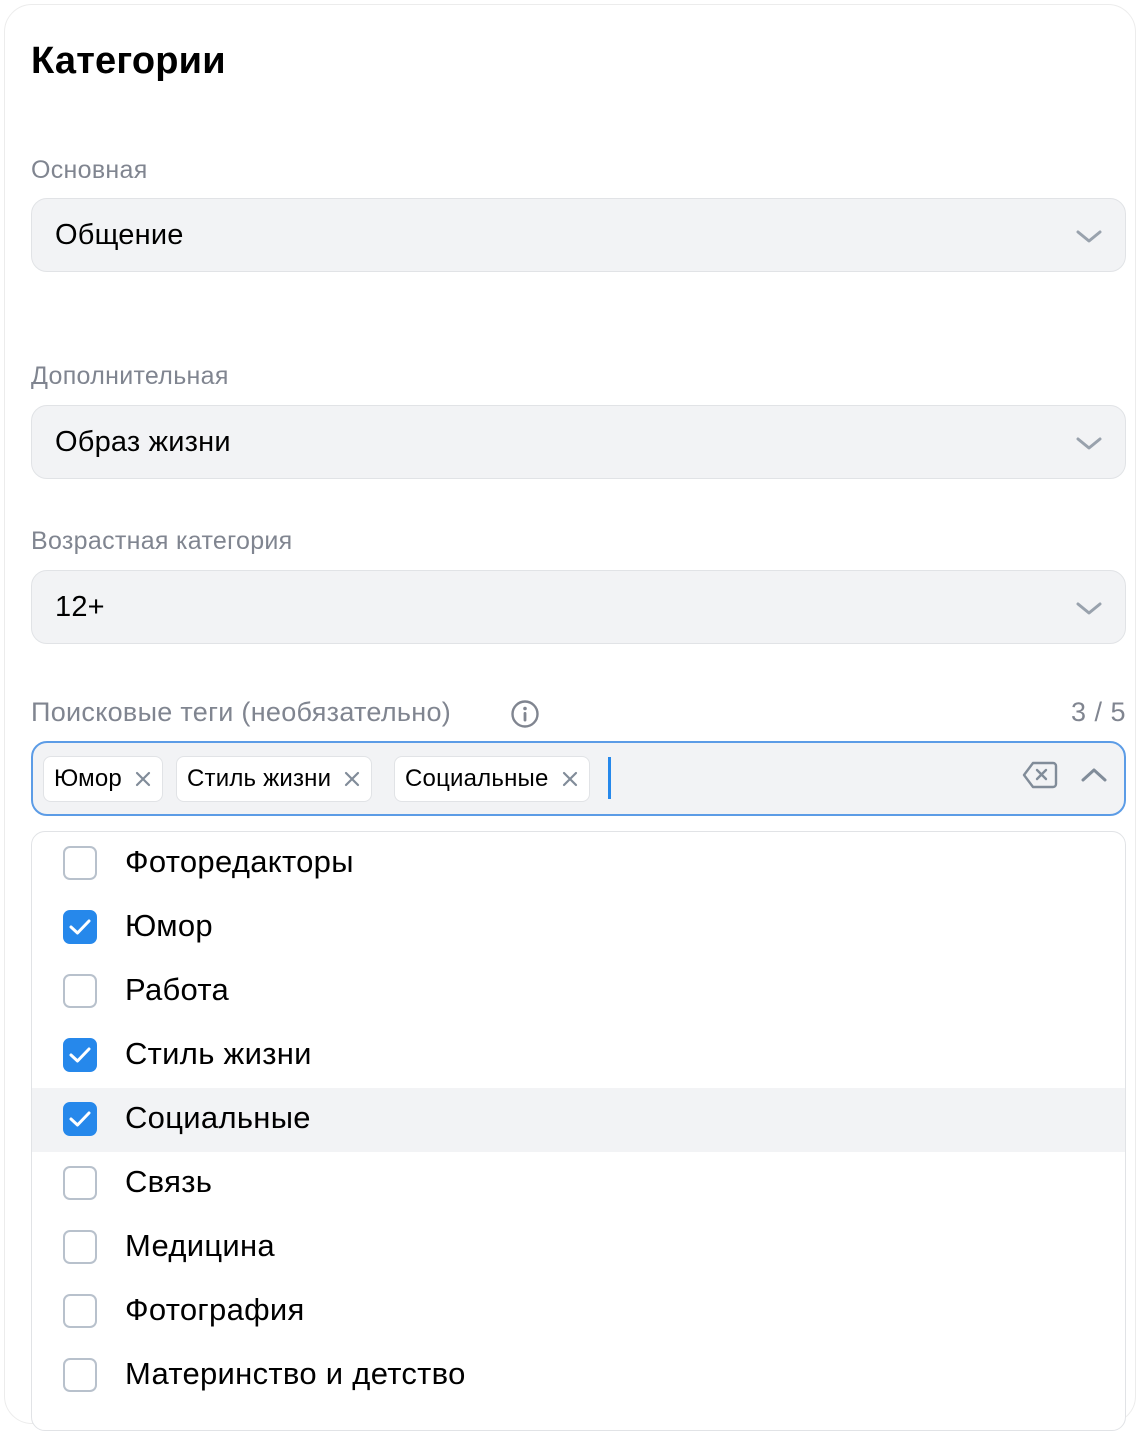 This screenshot has width=1140, height=1431. What do you see at coordinates (1098, 712) in the screenshot?
I see `tags-counter: 3 / 5` at bounding box center [1098, 712].